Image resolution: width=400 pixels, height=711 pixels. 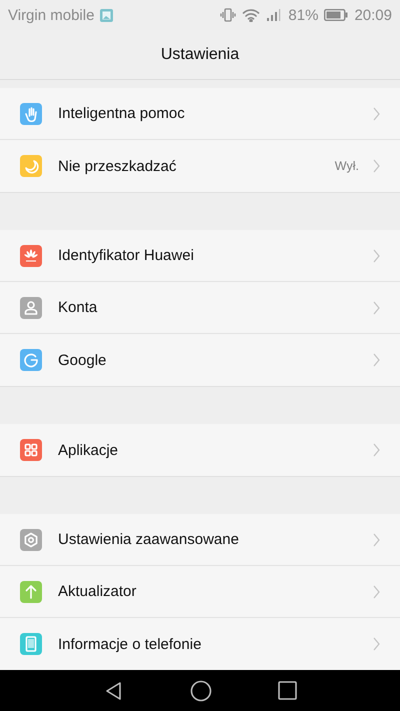 What do you see at coordinates (200, 55) in the screenshot?
I see `screen-title: Ustawienia` at bounding box center [200, 55].